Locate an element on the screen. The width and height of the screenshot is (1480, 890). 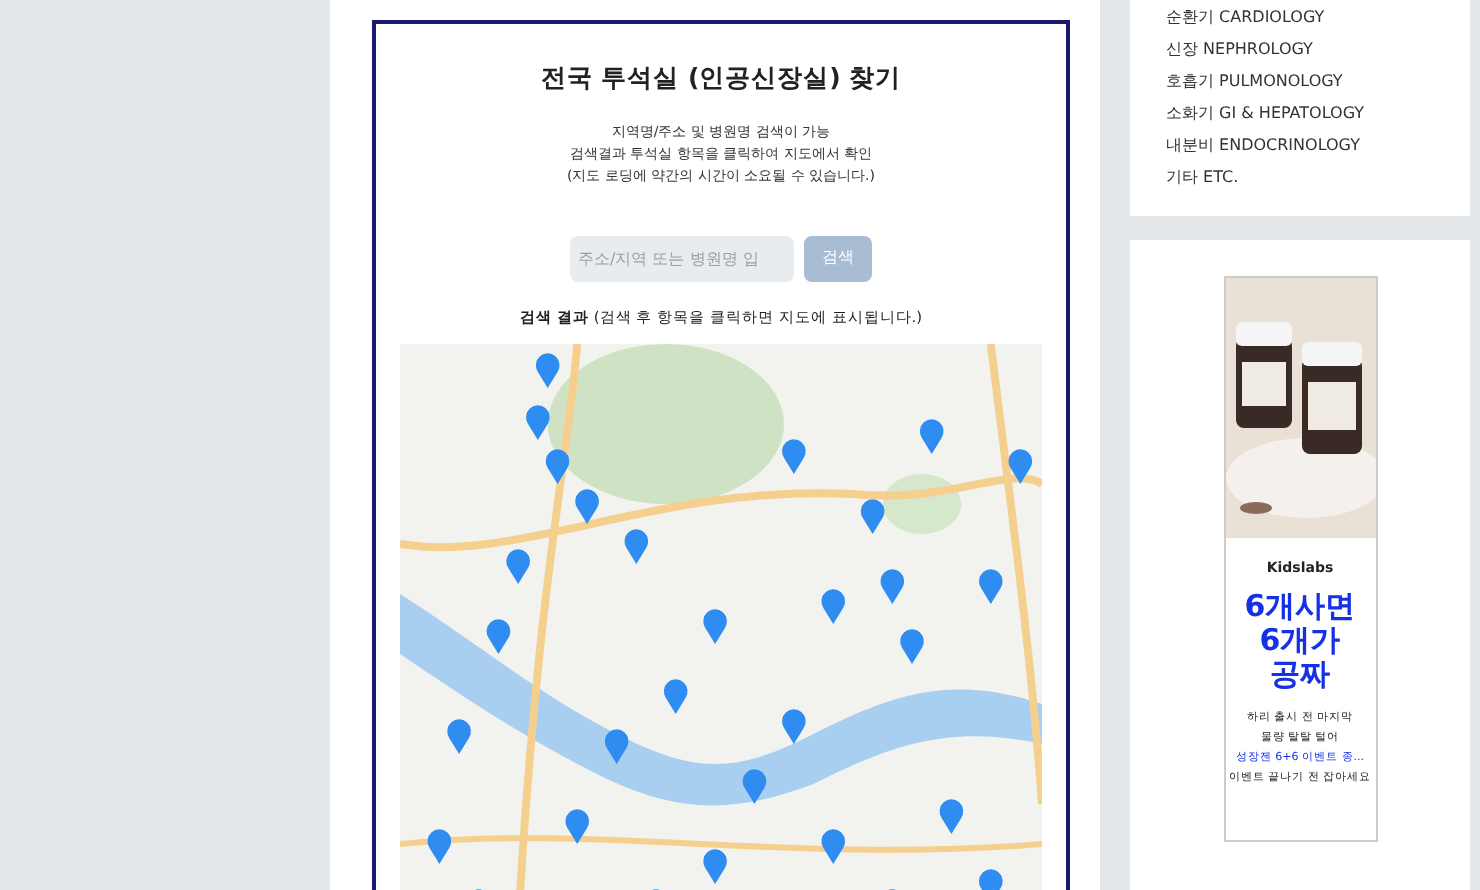
category-link: 순환기 CARDIOLOGY is located at coordinates (1308, 18).